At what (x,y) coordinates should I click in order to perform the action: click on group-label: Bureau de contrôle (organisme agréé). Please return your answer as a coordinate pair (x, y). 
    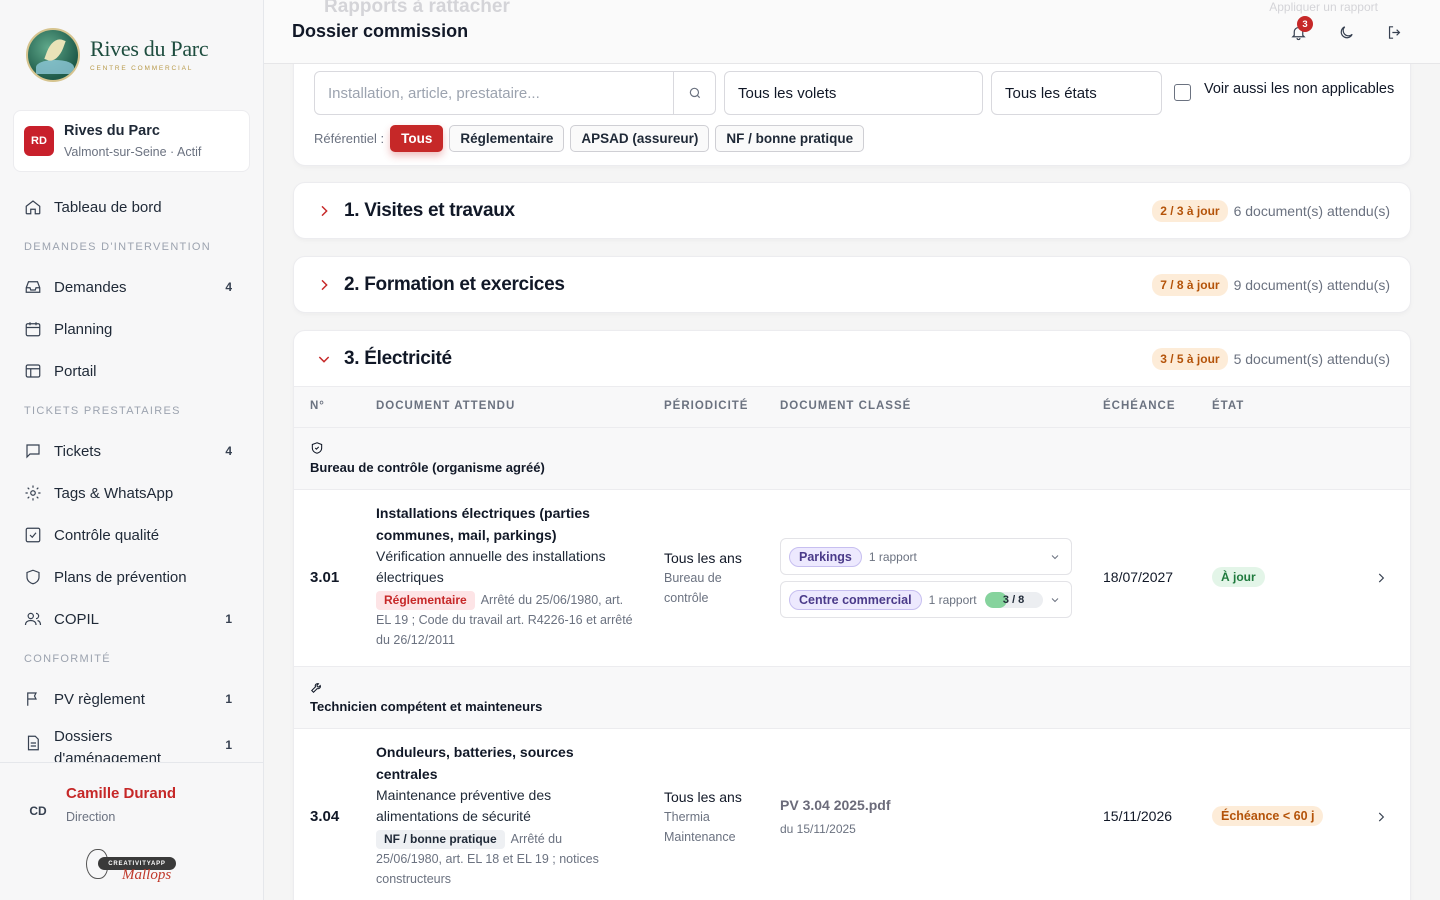
    Looking at the image, I should click on (427, 467).